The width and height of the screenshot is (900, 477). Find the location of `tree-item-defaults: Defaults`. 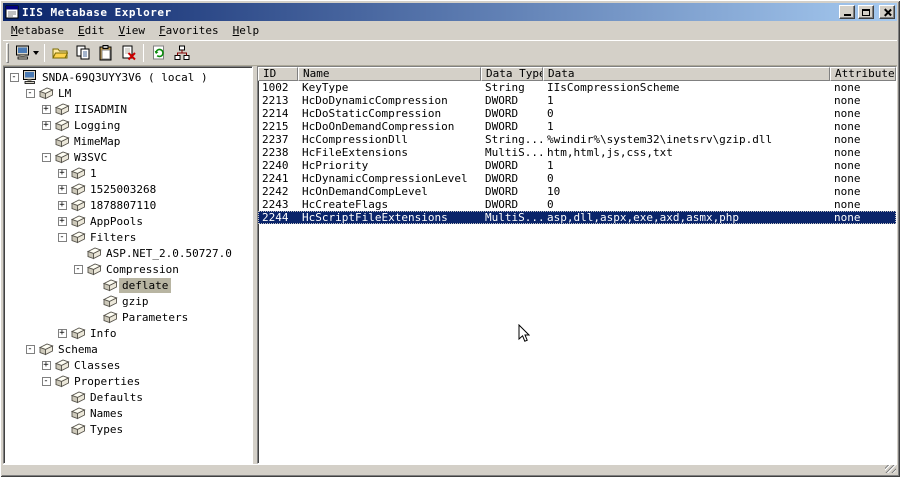

tree-item-defaults: Defaults is located at coordinates (129, 397).